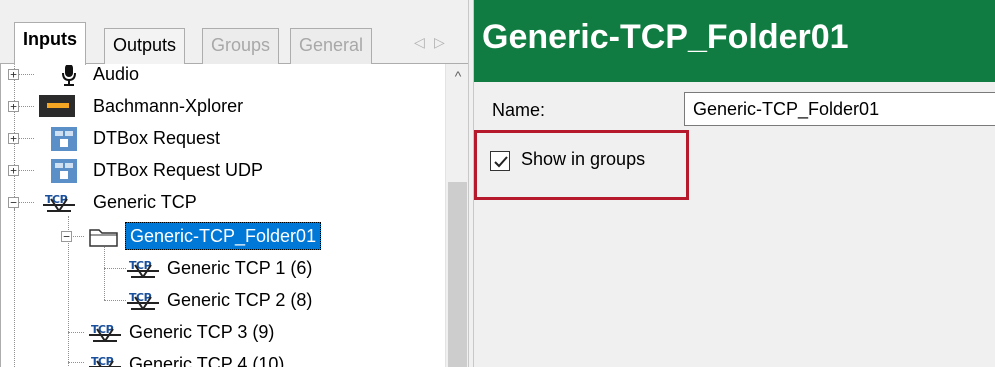 Image resolution: width=995 pixels, height=367 pixels. Describe the element at coordinates (240, 300) in the screenshot. I see `tree-node-label: Generic TCP 2 (8)` at that location.